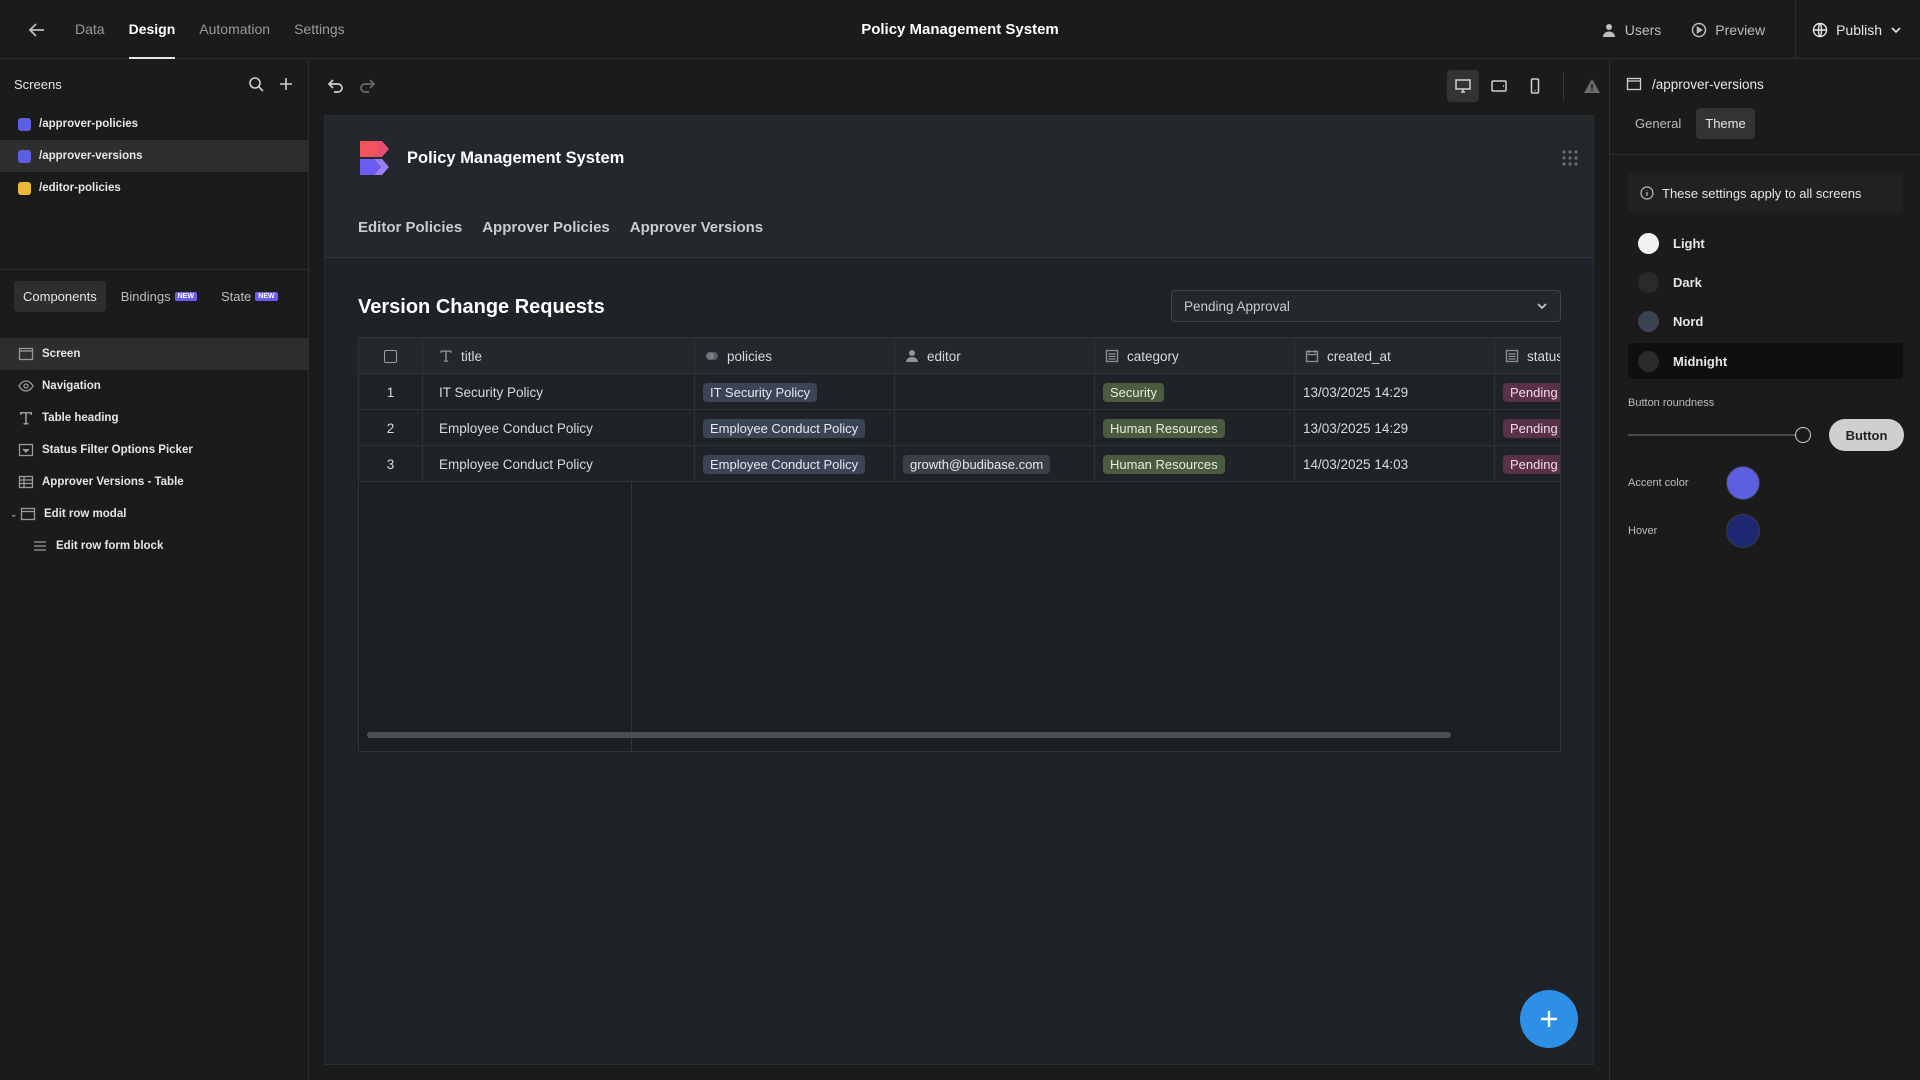 The height and width of the screenshot is (1080, 1920). I want to click on cell-status: Pending Approval, so click(1527, 464).